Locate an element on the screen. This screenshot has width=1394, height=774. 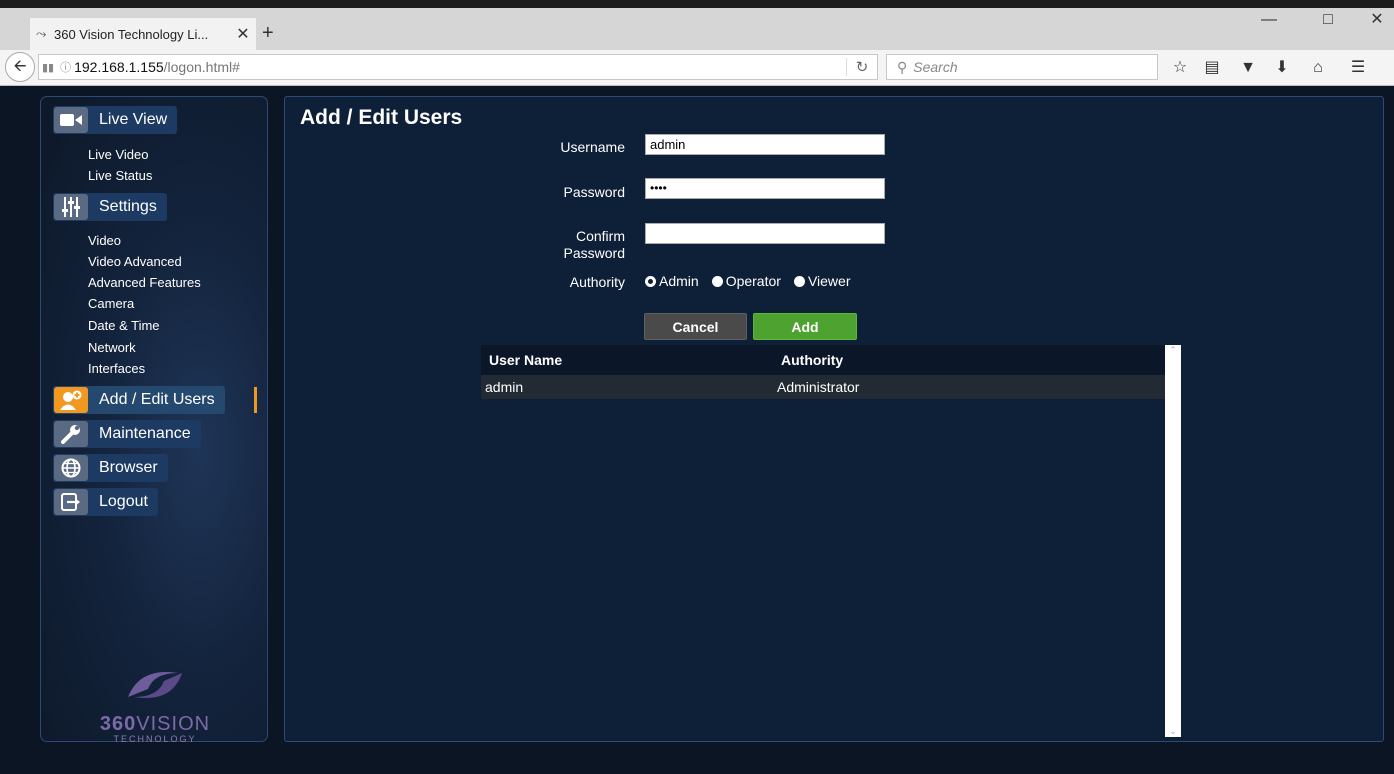
url-host: 192.168.1.155 is located at coordinates (119, 67).